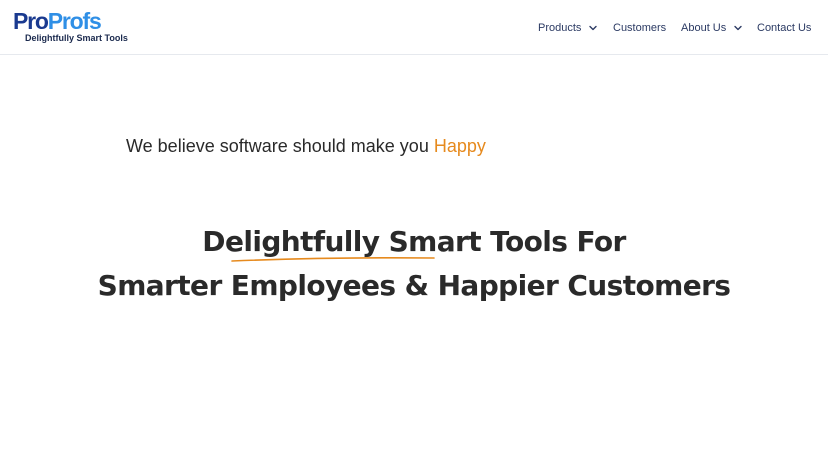 This screenshot has width=828, height=465. I want to click on logo-wordmark: ProProfs, so click(57, 21).